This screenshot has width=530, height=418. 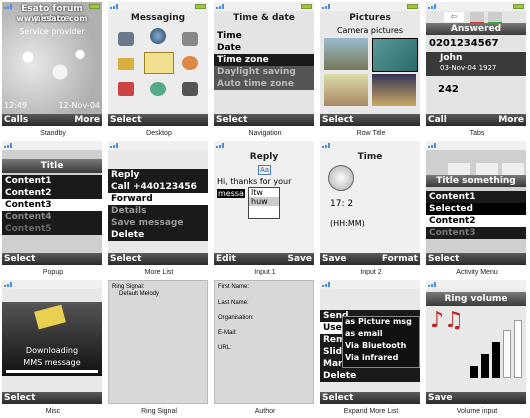 I want to click on activity-item-selected: Selected, so click(x=476, y=209).